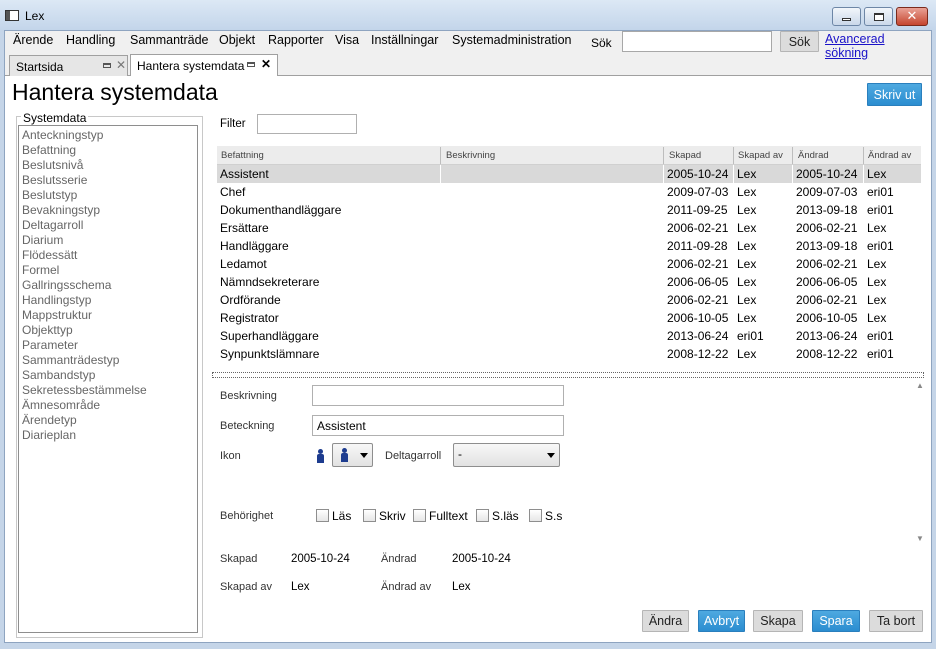 The height and width of the screenshot is (649, 936). Describe the element at coordinates (322, 515) in the screenshot. I see `permission-checkbox-las` at that location.